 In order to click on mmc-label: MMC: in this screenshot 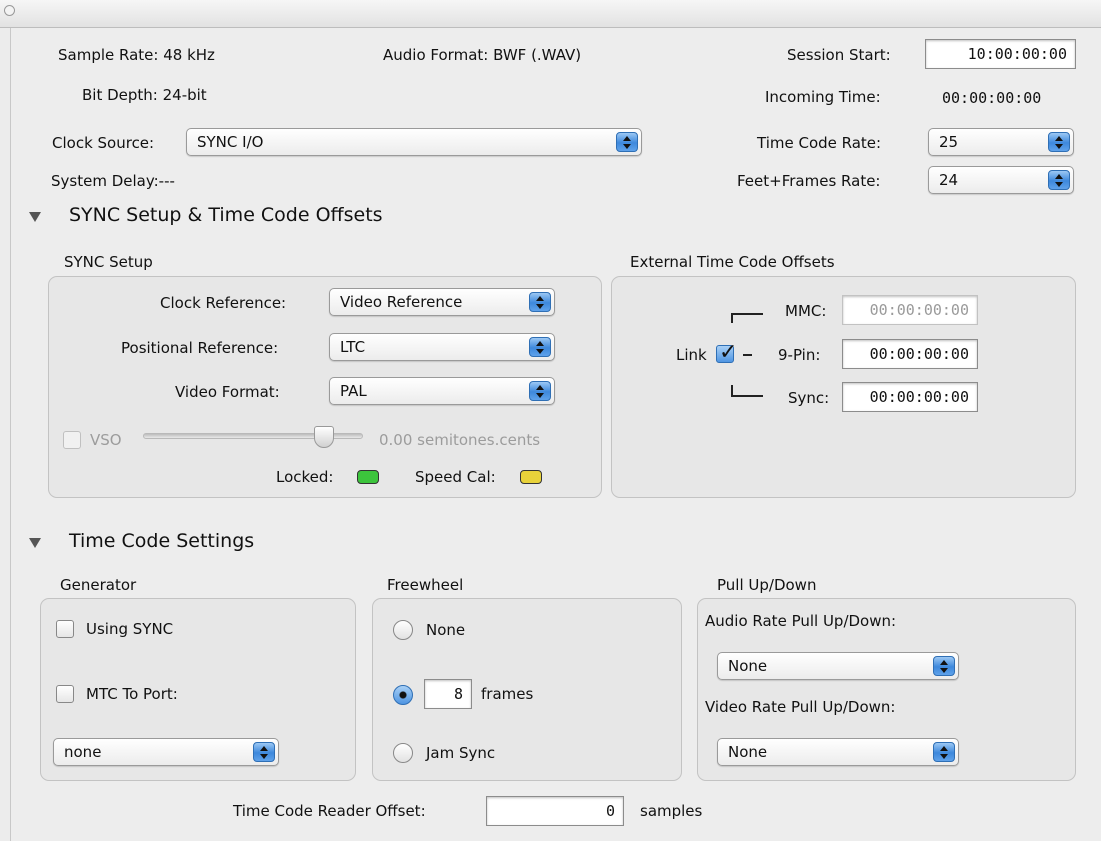, I will do `click(806, 311)`.